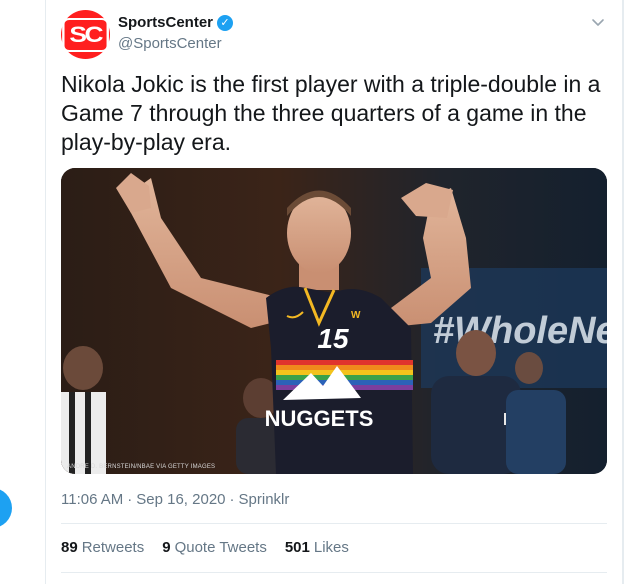 This screenshot has height=584, width=641. Describe the element at coordinates (319, 418) in the screenshot. I see `jersey-team: NUGGETS` at that location.